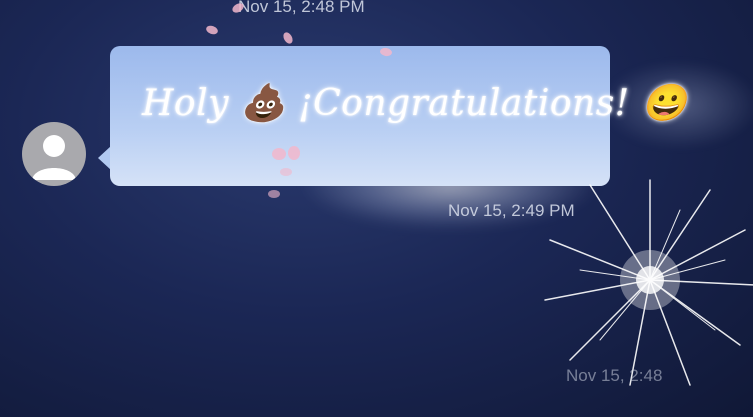 The width and height of the screenshot is (753, 417). I want to click on message-timestamp-bottom: Nov 15, 2:48, so click(614, 375).